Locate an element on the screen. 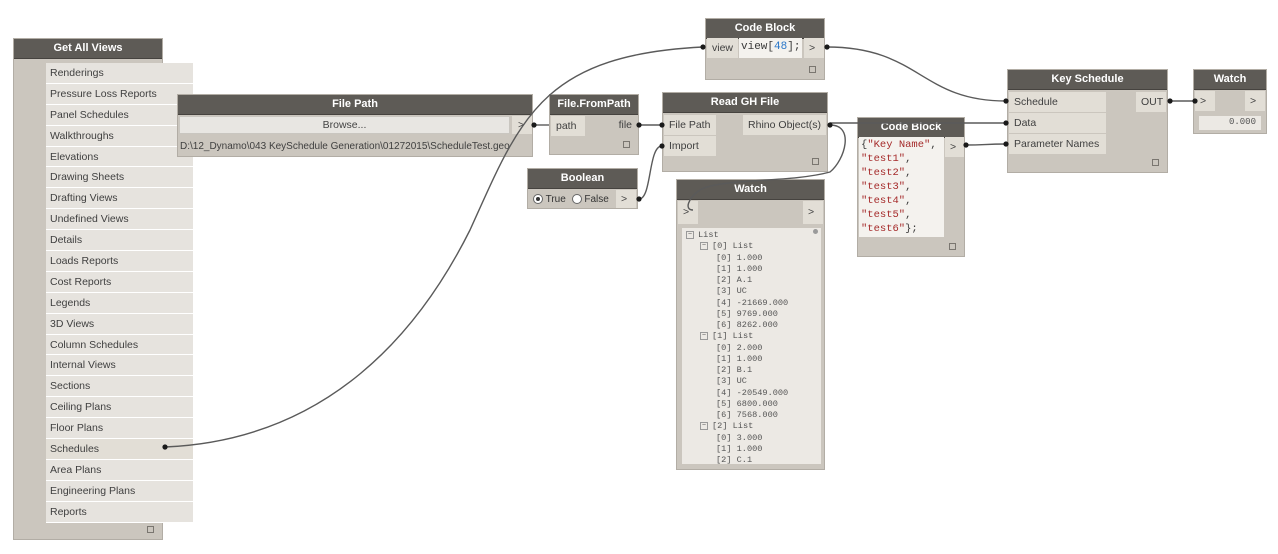 Image resolution: width=1278 pixels, height=554 pixels. input-port-view: view is located at coordinates (722, 48).